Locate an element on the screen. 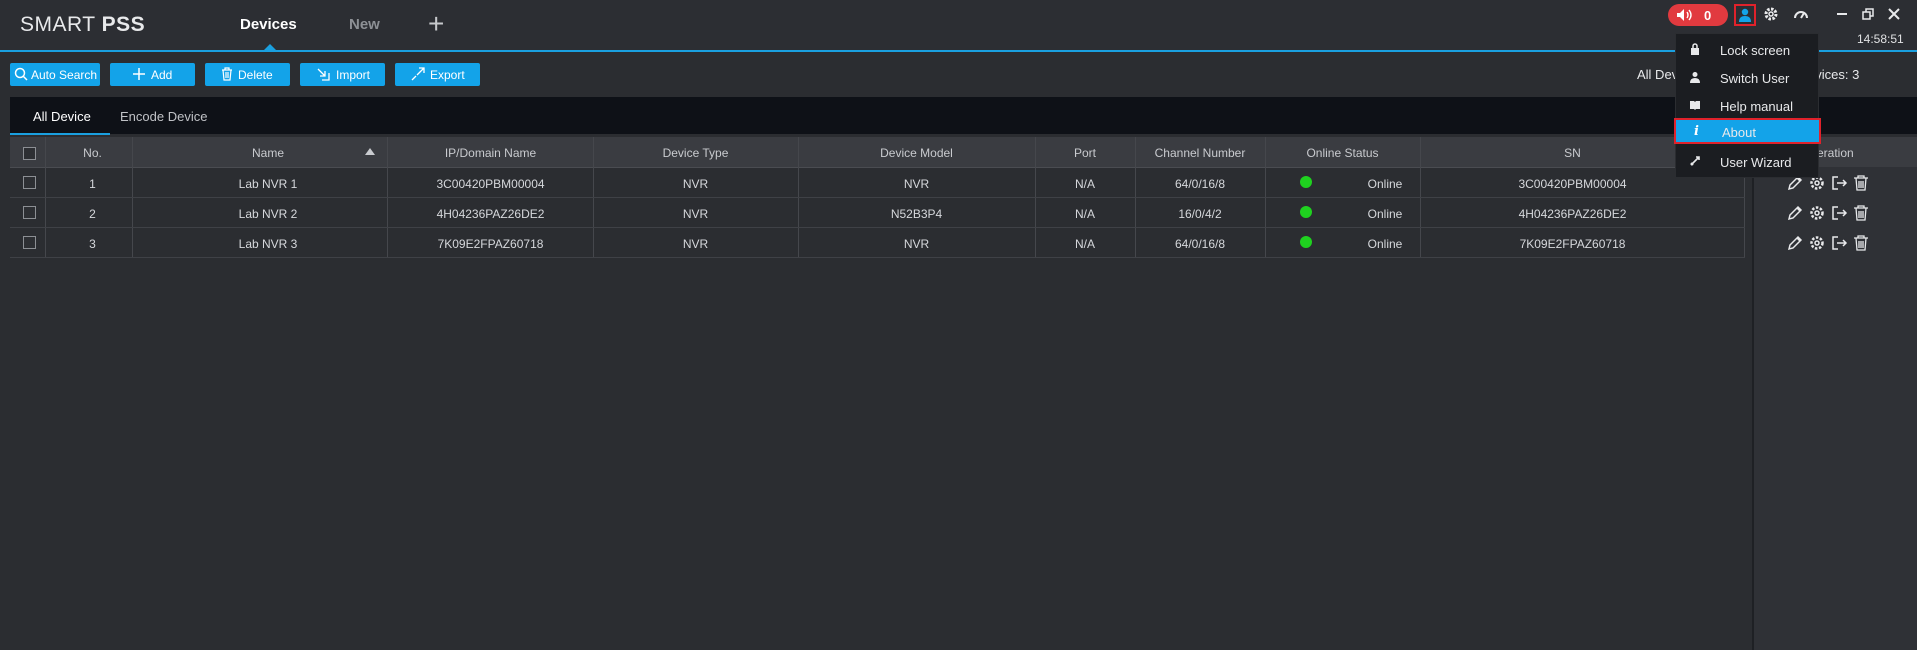 The height and width of the screenshot is (650, 1917). delete-button: Delete is located at coordinates (247, 74).